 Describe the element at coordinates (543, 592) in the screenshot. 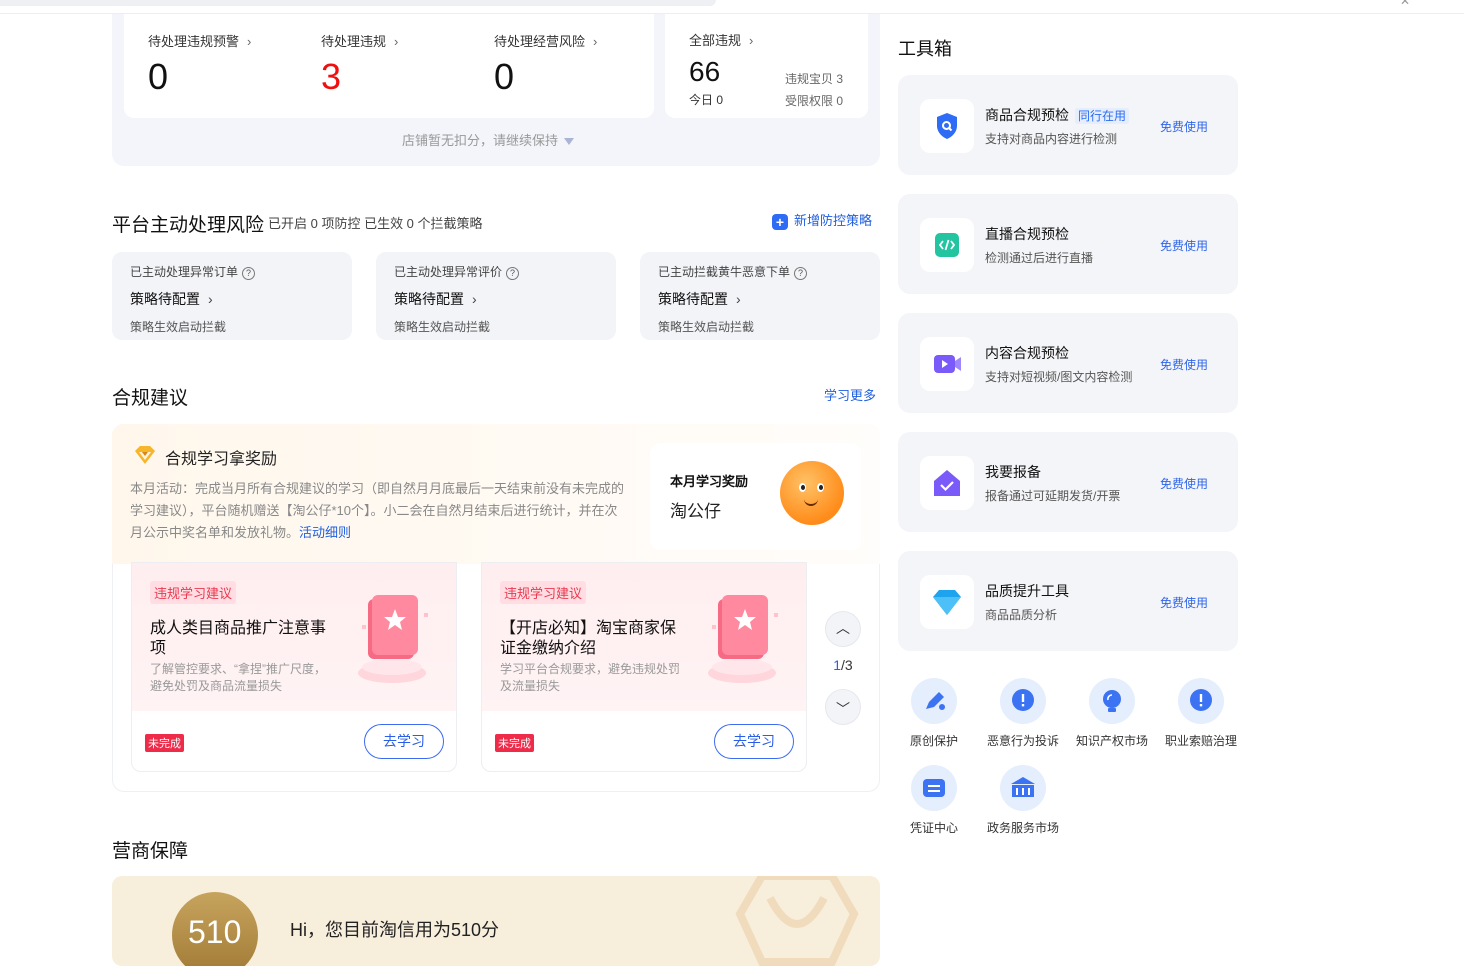

I see `learning-tag: 违规学习建议` at that location.